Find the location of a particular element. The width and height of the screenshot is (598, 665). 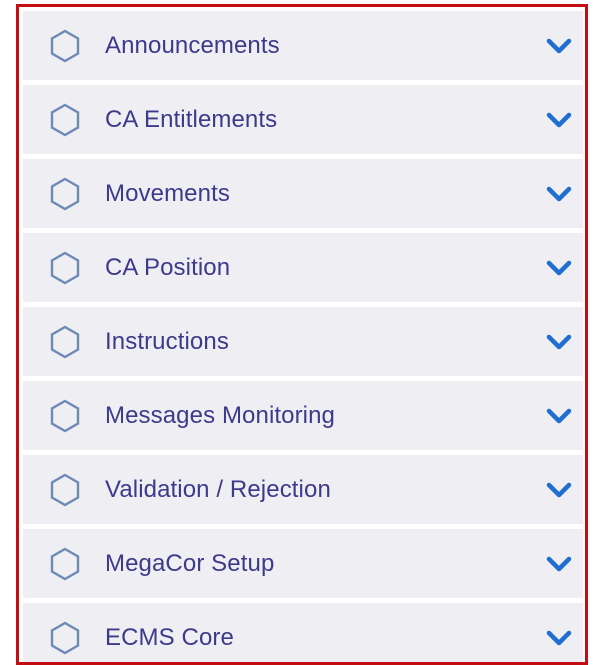

menu-item-instructions: Instructions is located at coordinates (303, 341).